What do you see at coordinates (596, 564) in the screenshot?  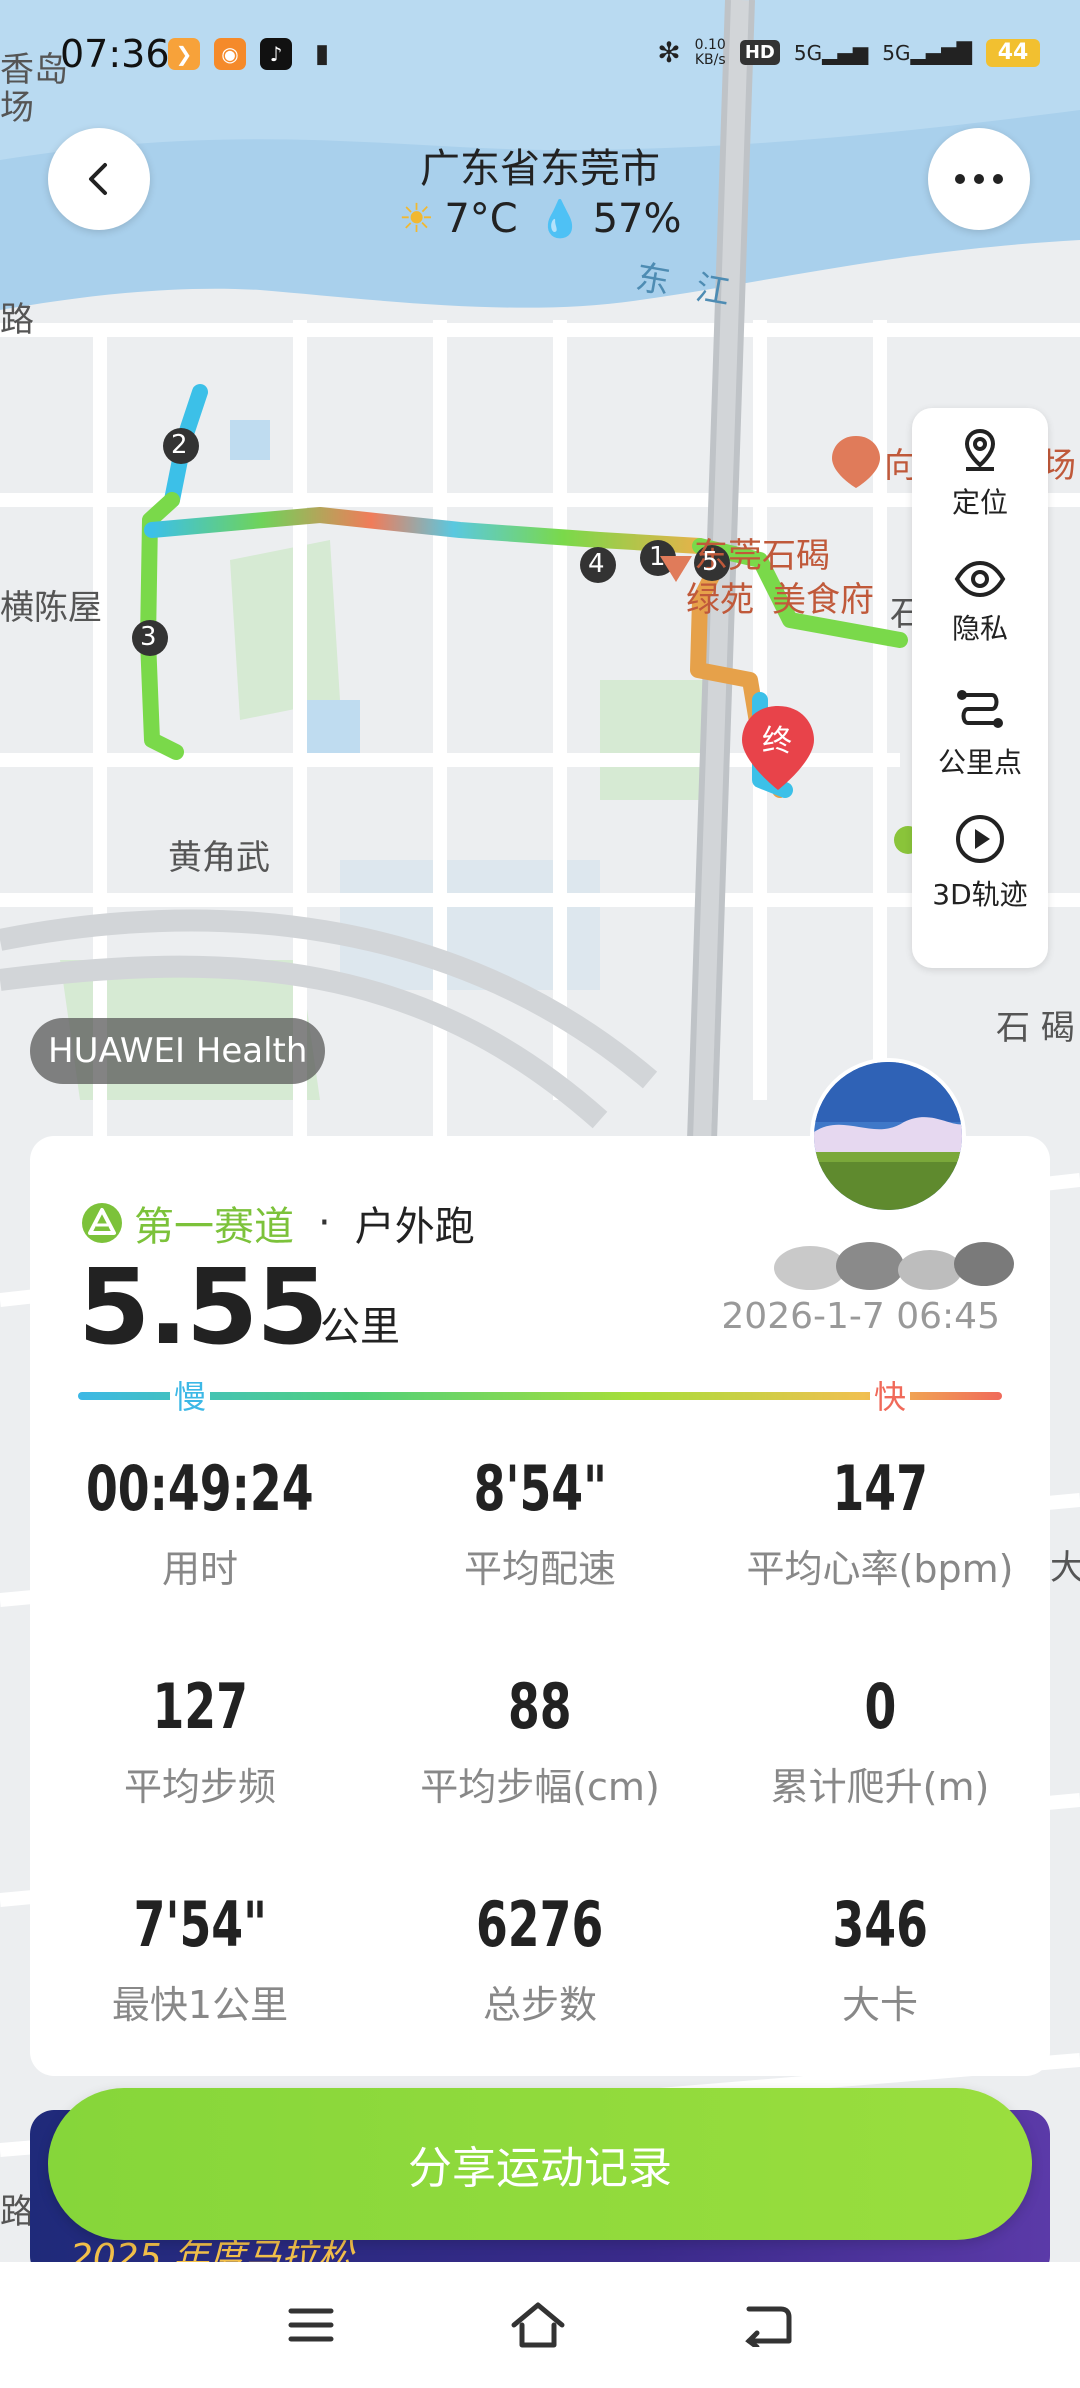 I see `km-marker-4: 4` at bounding box center [596, 564].